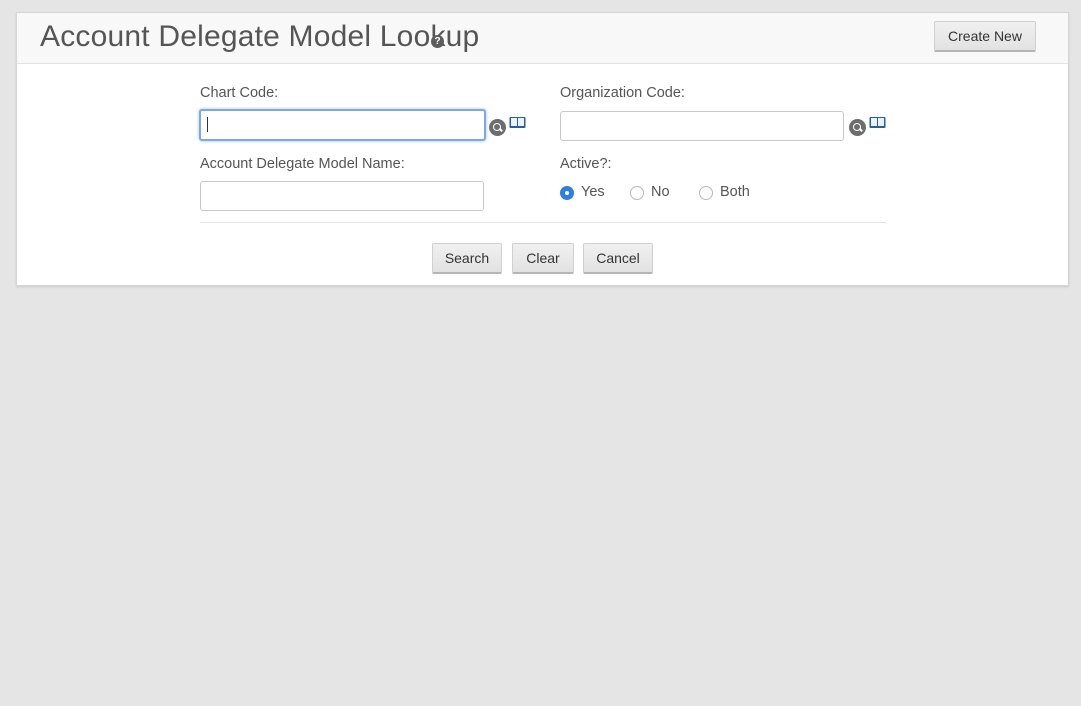 The image size is (1081, 706). Describe the element at coordinates (706, 193) in the screenshot. I see `radio-both` at that location.